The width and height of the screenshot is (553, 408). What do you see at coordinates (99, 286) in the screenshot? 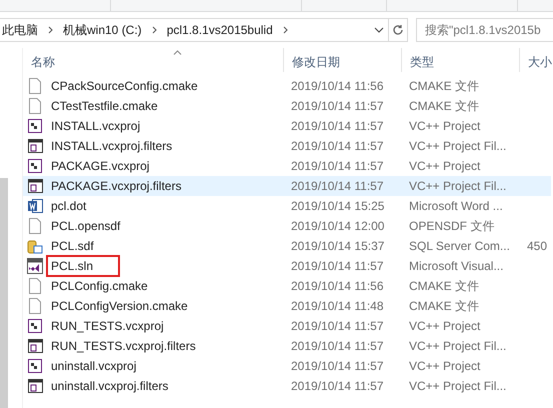
I see `file-name: PCLConfig.cmake` at bounding box center [99, 286].